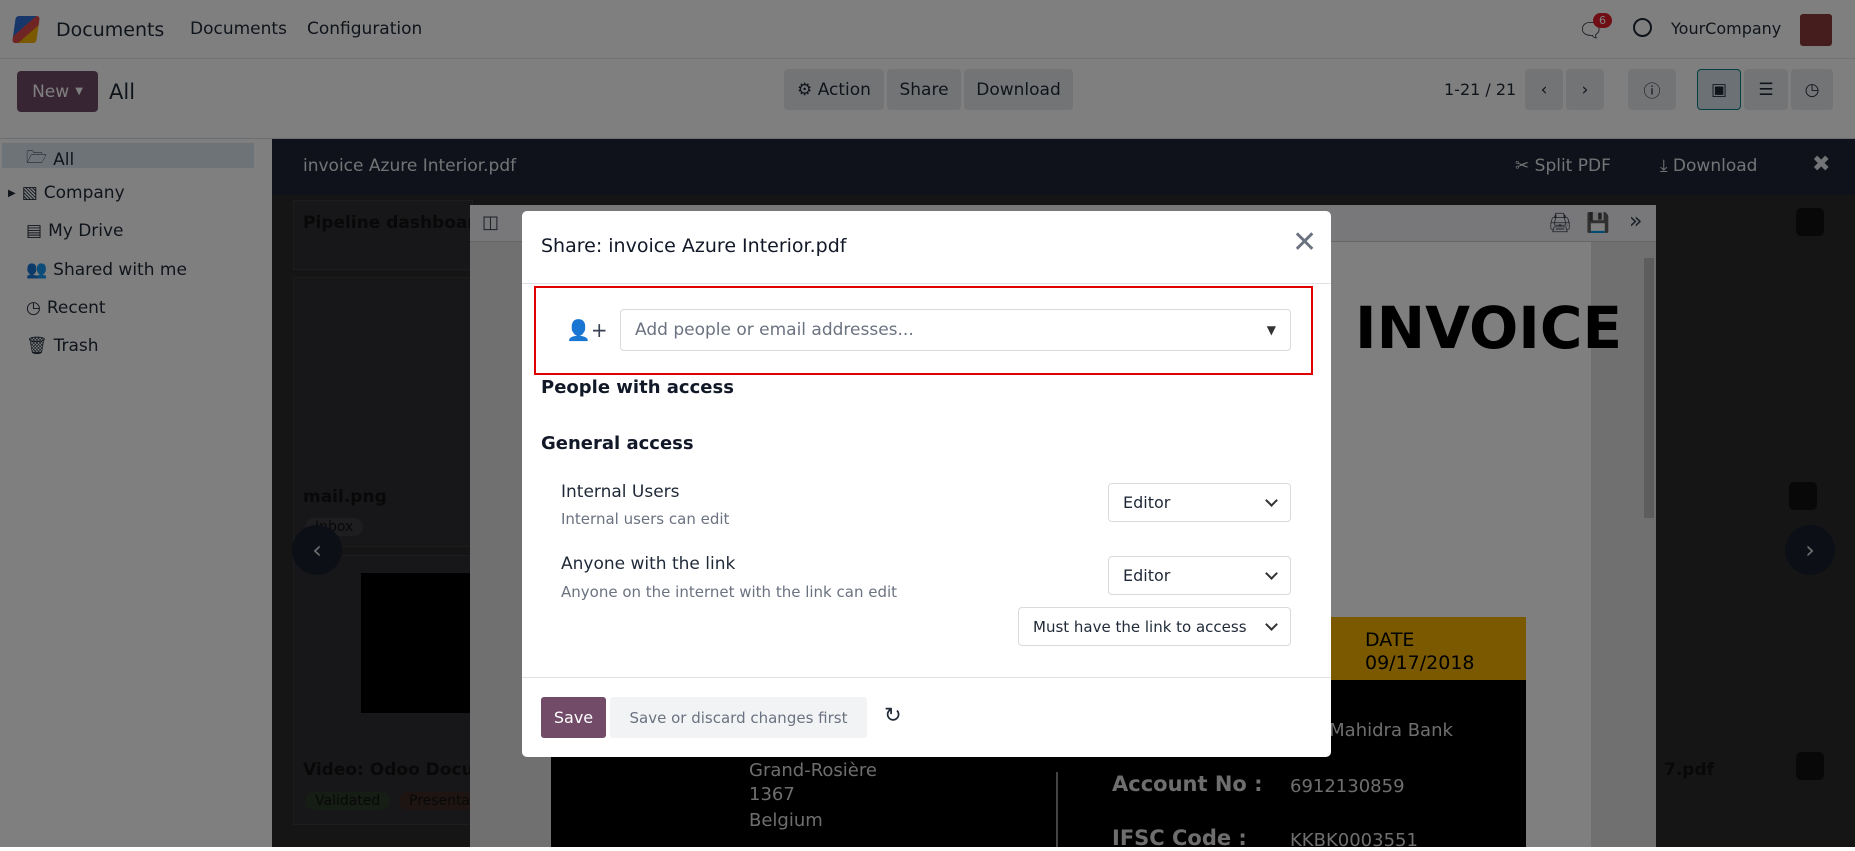 The width and height of the screenshot is (1855, 851). I want to click on discard-hint: Save or discard changes first, so click(738, 717).